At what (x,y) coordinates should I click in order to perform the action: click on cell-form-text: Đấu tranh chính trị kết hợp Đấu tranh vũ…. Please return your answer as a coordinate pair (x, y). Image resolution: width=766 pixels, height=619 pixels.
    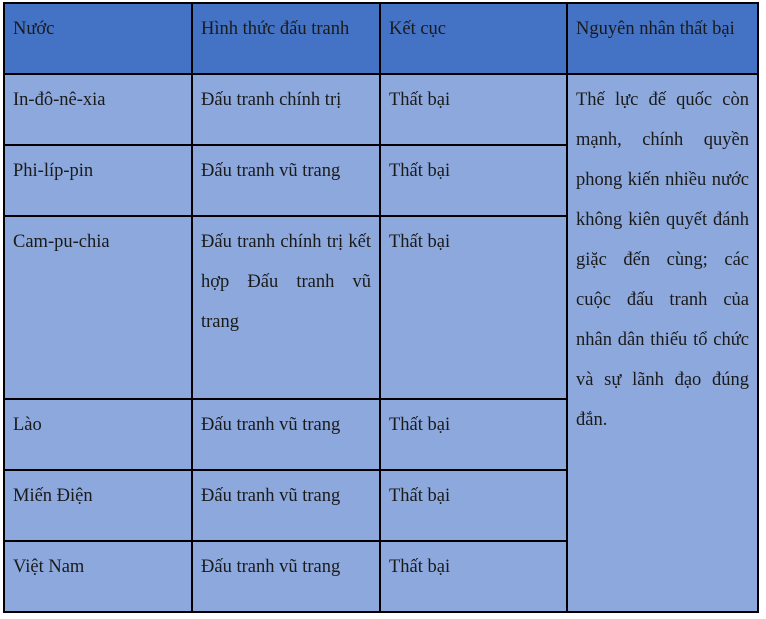
    Looking at the image, I should click on (286, 282).